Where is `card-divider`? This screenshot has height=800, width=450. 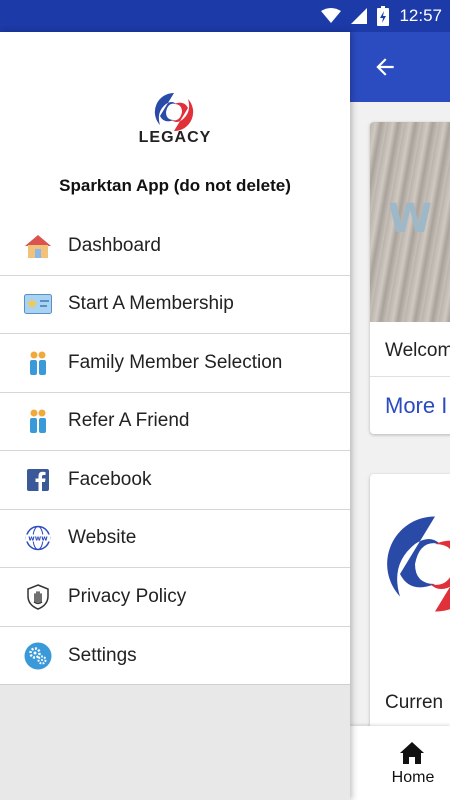 card-divider is located at coordinates (410, 376).